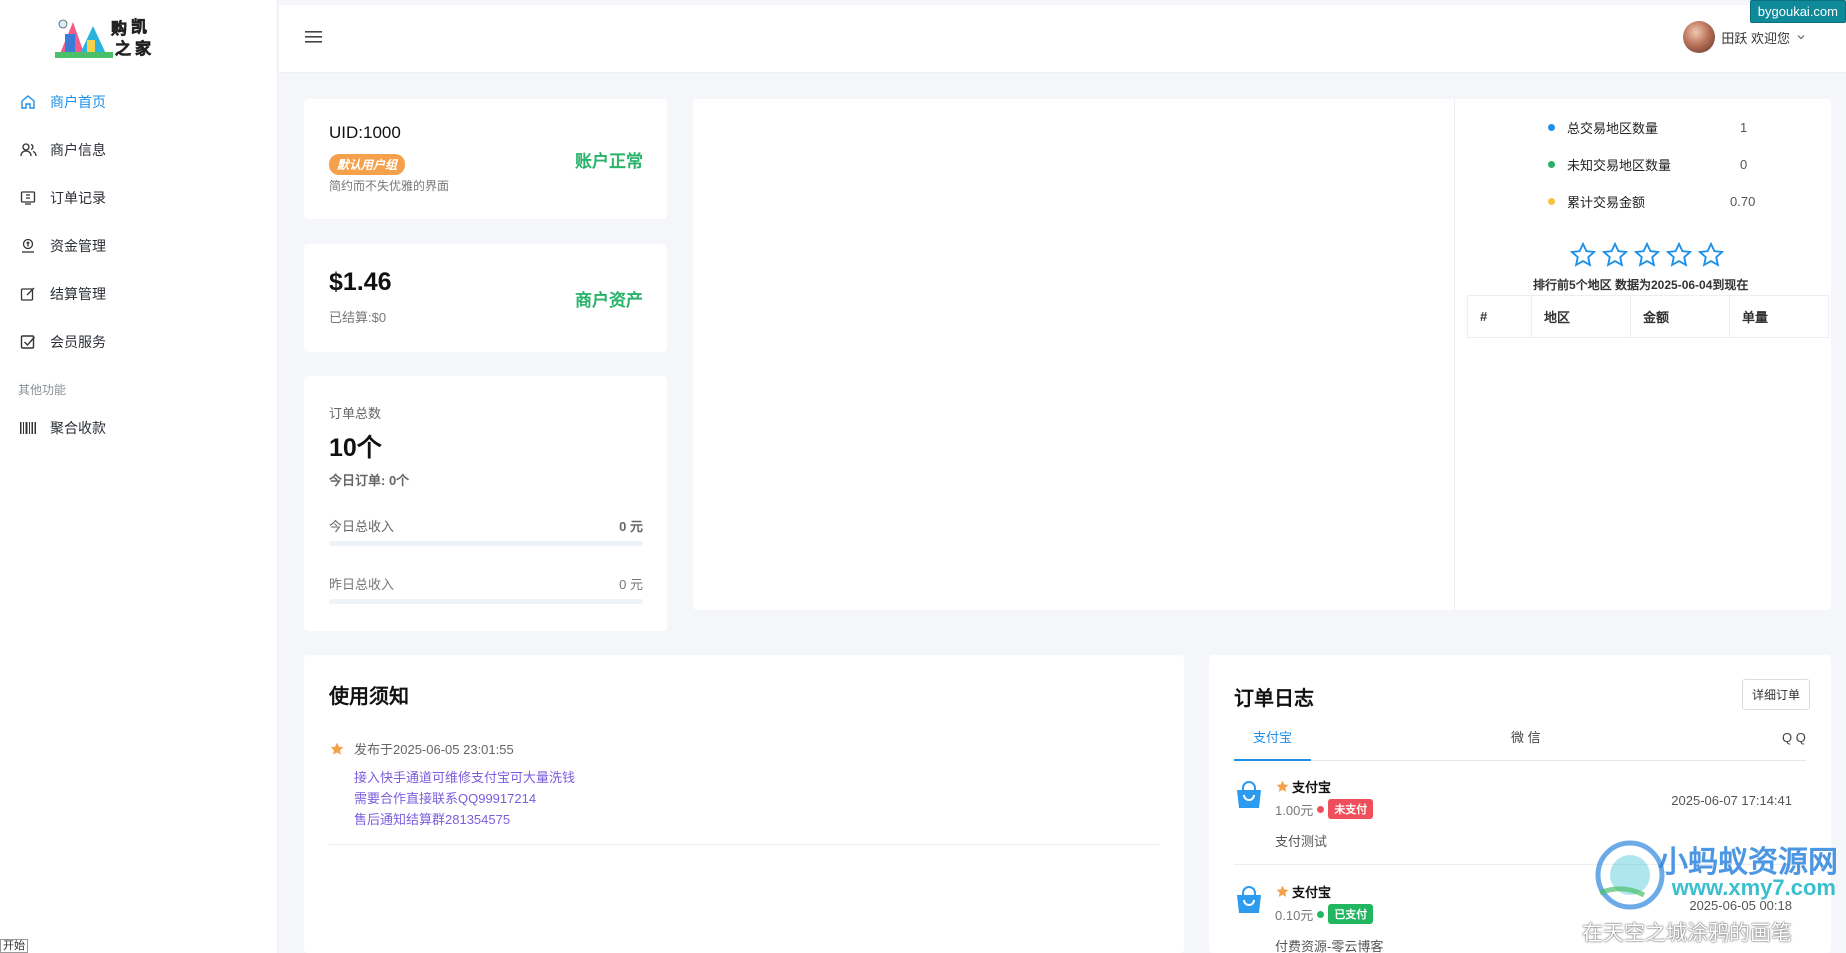 The height and width of the screenshot is (953, 1846). Describe the element at coordinates (139, 198) in the screenshot. I see `sidebar-item-orders: 订单记录` at that location.